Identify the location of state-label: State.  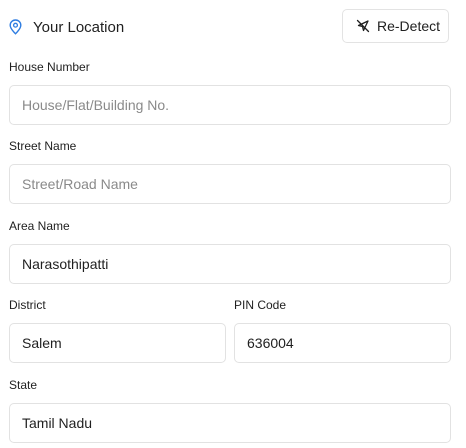
(23, 385).